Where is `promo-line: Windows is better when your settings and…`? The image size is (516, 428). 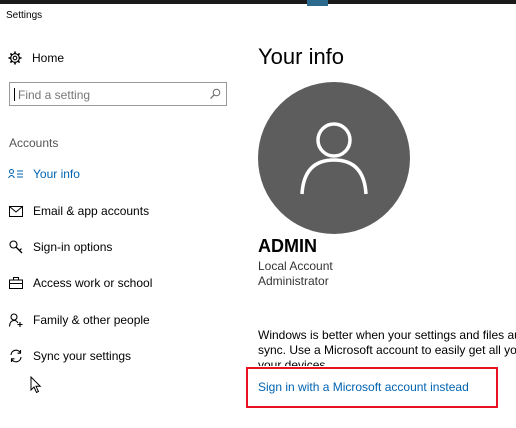
promo-line: Windows is better when your settings and… is located at coordinates (387, 335).